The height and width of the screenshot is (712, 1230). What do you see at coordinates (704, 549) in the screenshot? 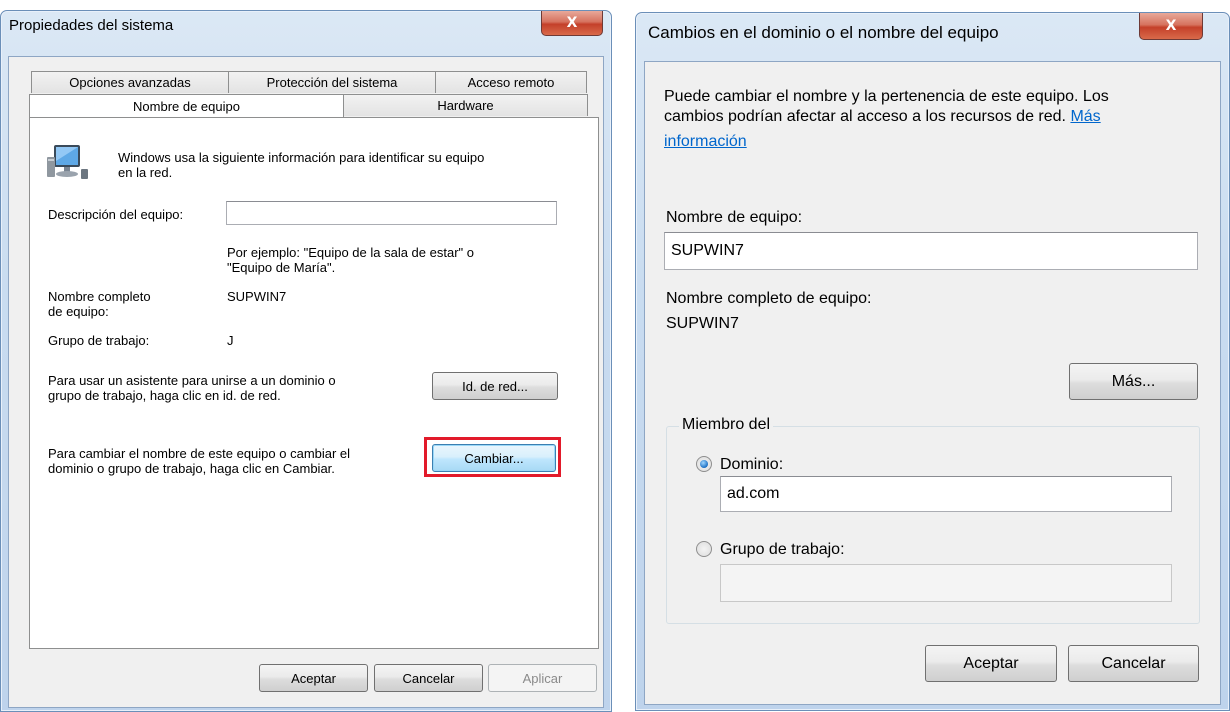
I see `workgroup-radio` at bounding box center [704, 549].